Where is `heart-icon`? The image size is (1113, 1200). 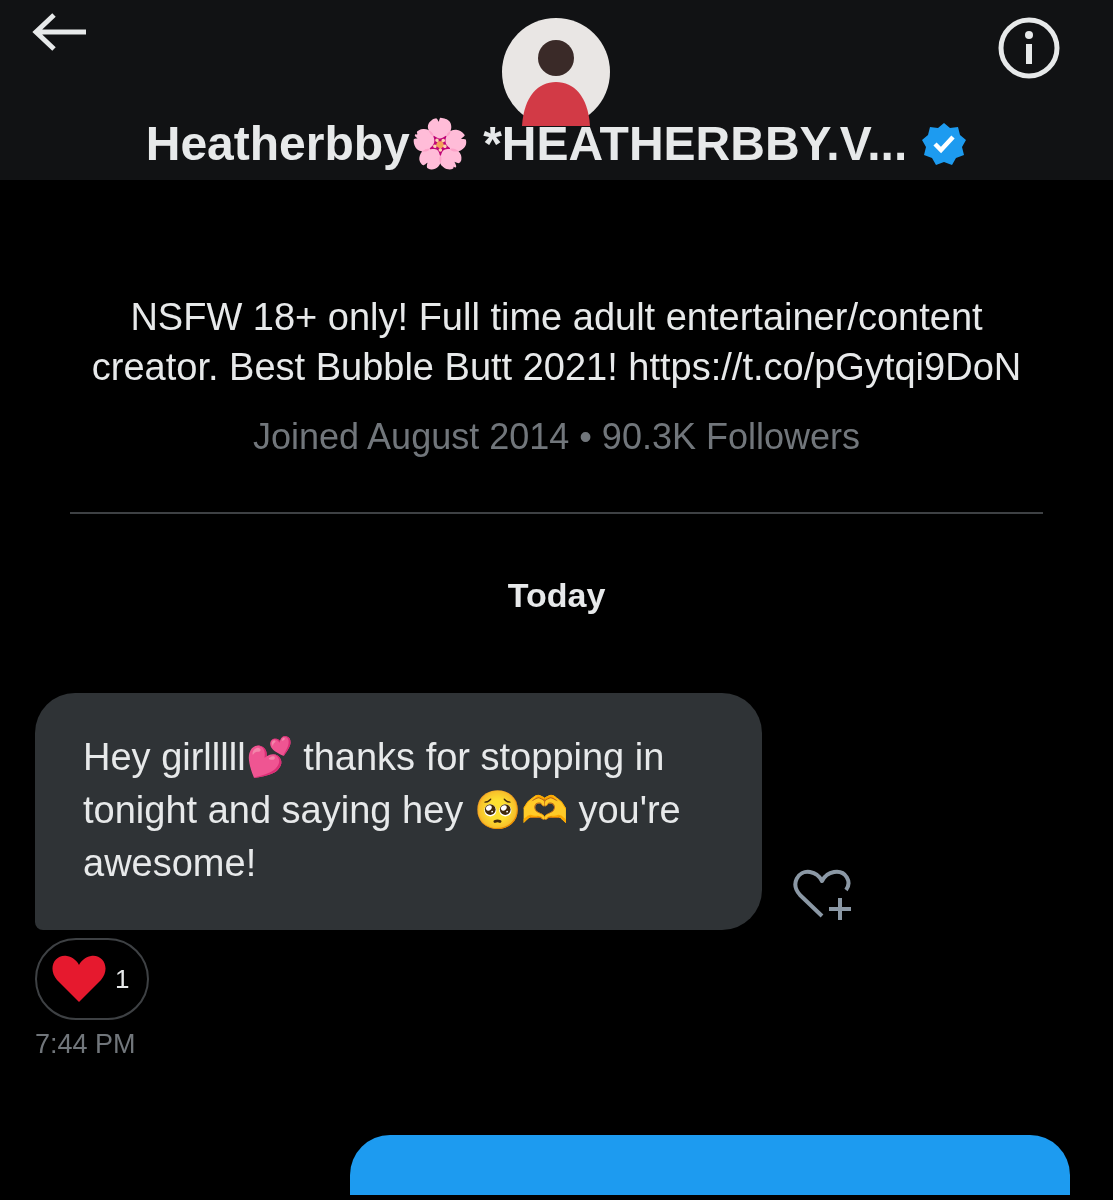
heart-icon is located at coordinates (79, 979).